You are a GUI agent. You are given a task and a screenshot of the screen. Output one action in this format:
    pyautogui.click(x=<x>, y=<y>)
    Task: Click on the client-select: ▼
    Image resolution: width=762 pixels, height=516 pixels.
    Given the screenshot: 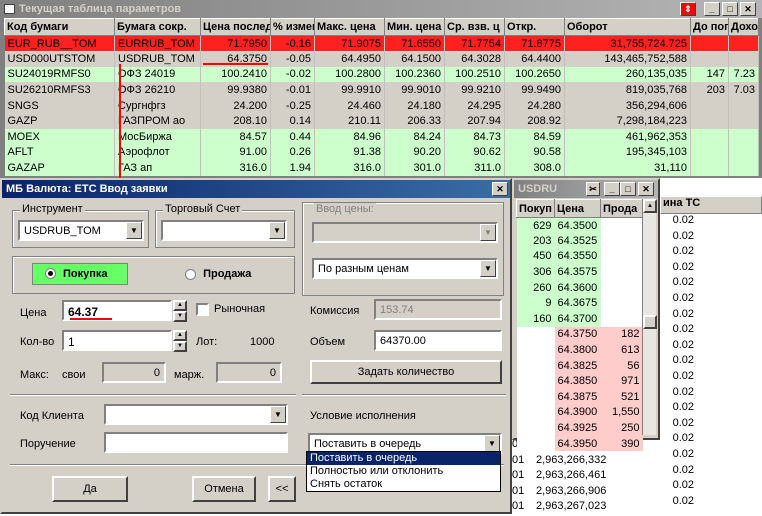 What is the action you would take?
    pyautogui.click(x=196, y=414)
    